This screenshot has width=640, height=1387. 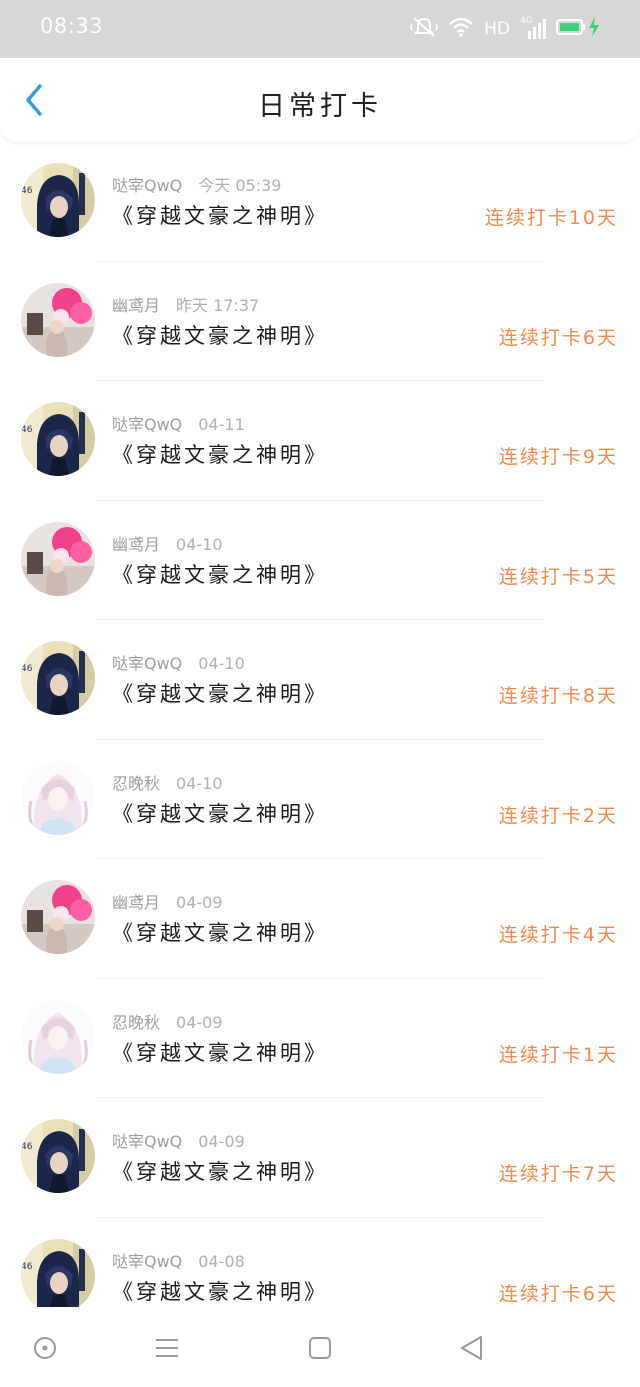 What do you see at coordinates (558, 576) in the screenshot?
I see `streak-badge: 连续打卡5天` at bounding box center [558, 576].